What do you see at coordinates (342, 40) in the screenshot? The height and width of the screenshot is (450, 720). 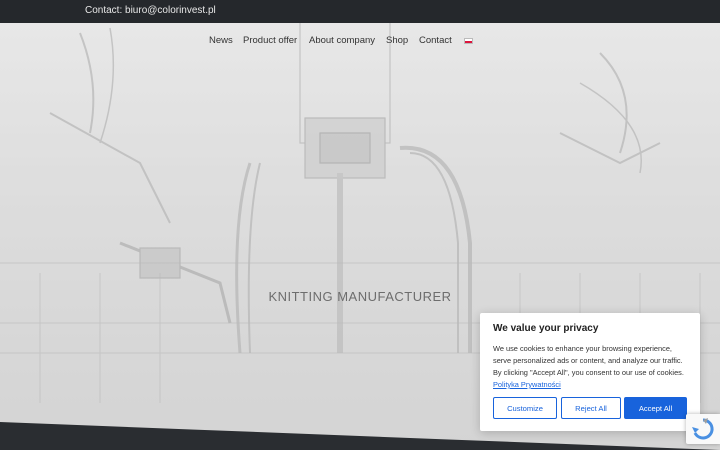 I see `nav-item-about-company: About company` at bounding box center [342, 40].